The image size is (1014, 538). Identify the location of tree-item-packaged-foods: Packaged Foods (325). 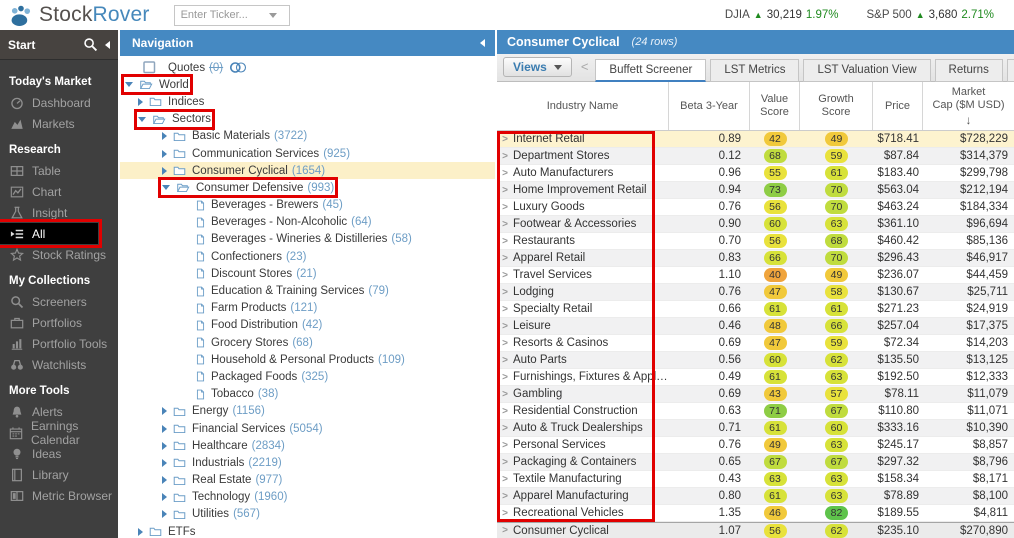
(307, 376).